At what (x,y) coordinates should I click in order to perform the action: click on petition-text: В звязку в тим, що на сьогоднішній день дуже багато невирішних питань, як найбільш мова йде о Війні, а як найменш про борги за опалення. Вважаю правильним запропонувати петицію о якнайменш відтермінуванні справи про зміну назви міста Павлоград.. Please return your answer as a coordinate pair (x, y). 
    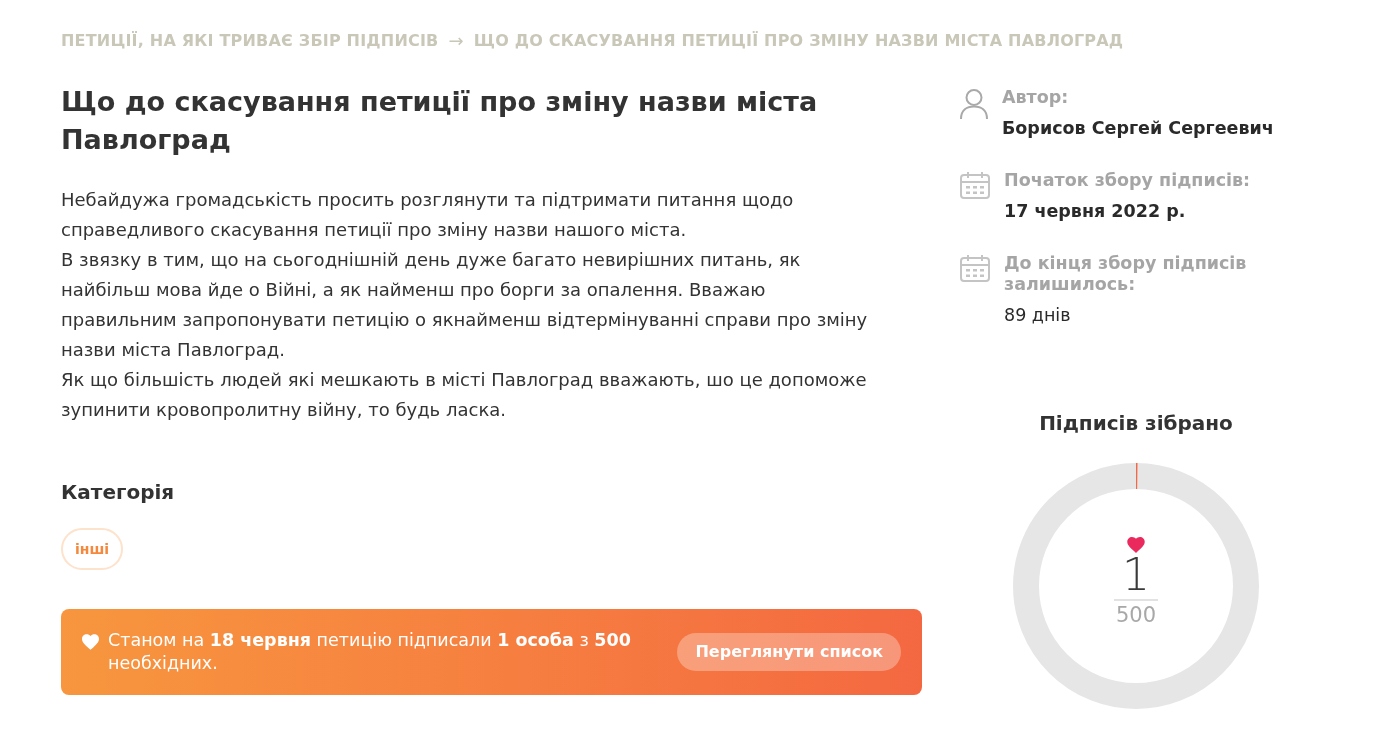
    Looking at the image, I should click on (465, 305).